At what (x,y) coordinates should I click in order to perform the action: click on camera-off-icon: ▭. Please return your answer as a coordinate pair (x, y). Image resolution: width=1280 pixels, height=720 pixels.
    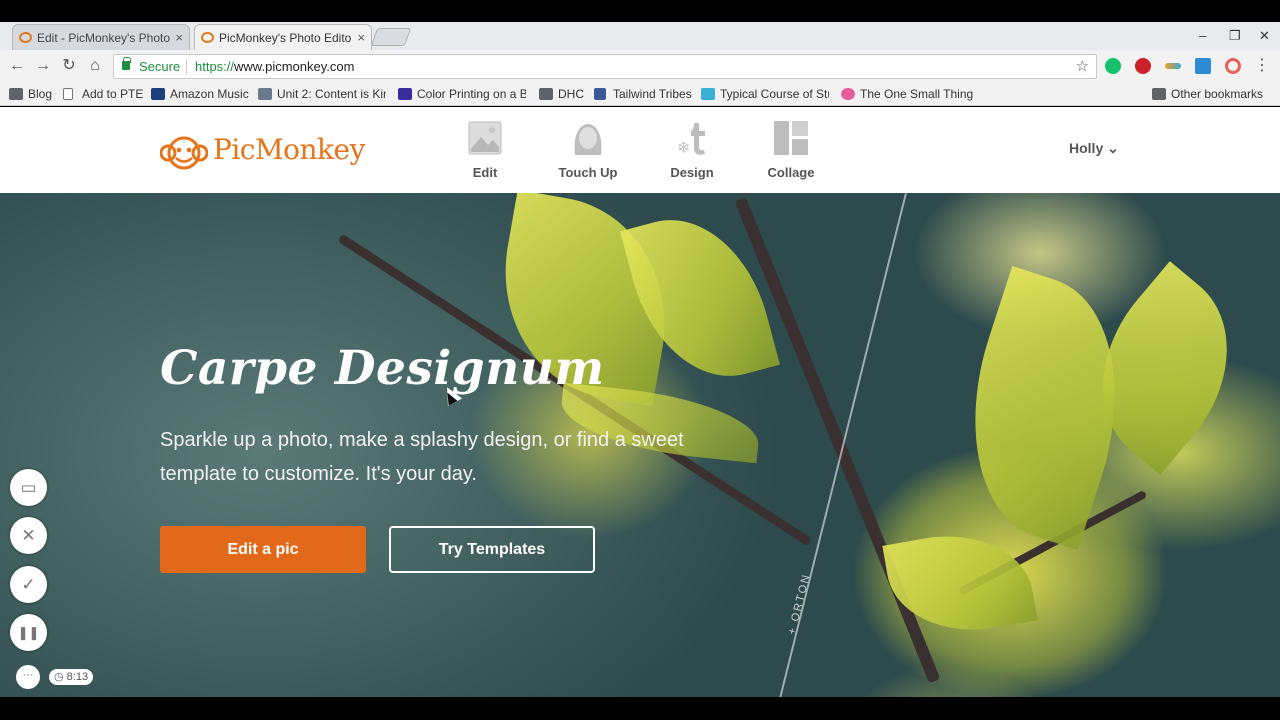
    Looking at the image, I should click on (28, 487).